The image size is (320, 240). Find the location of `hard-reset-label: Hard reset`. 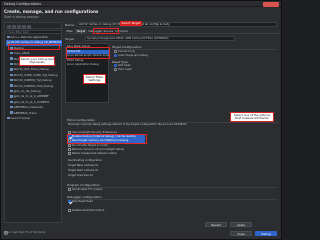

hard-reset-label: Hard reset is located at coordinates (125, 69).